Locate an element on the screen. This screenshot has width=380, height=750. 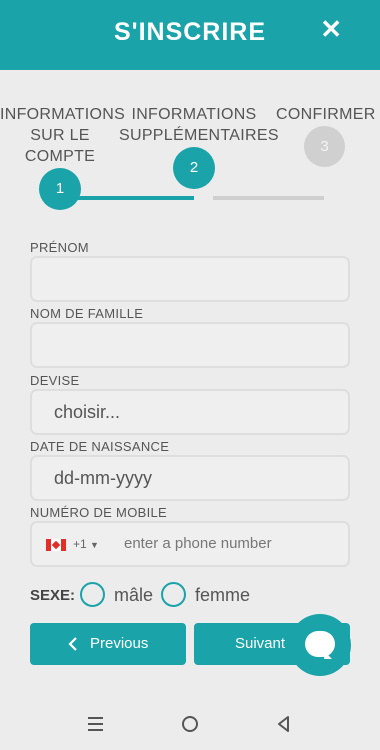
menu-icon is located at coordinates (95, 724).